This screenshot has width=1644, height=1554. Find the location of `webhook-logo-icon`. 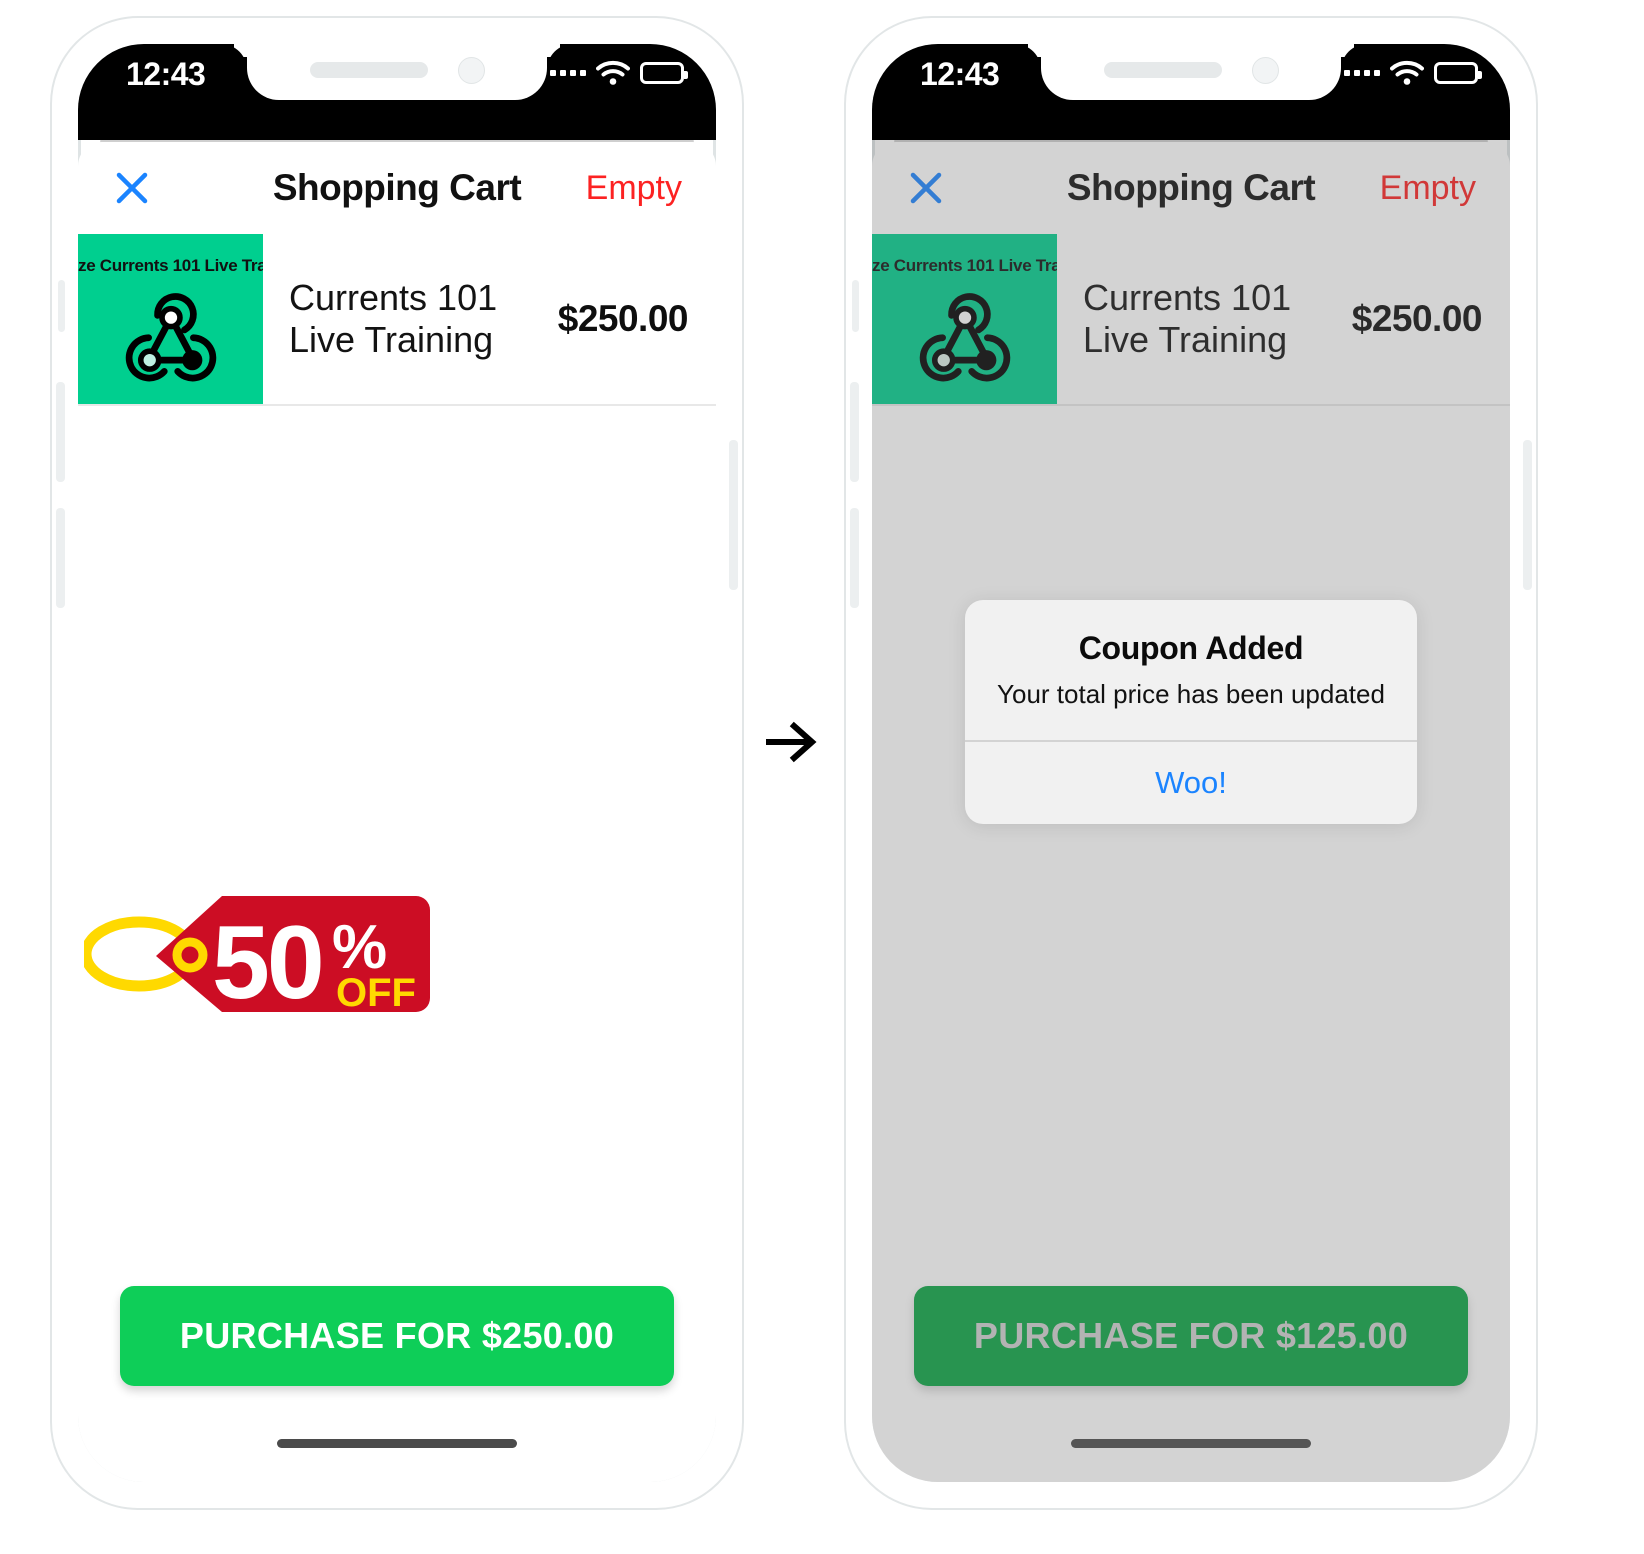

webhook-logo-icon is located at coordinates (170, 337).